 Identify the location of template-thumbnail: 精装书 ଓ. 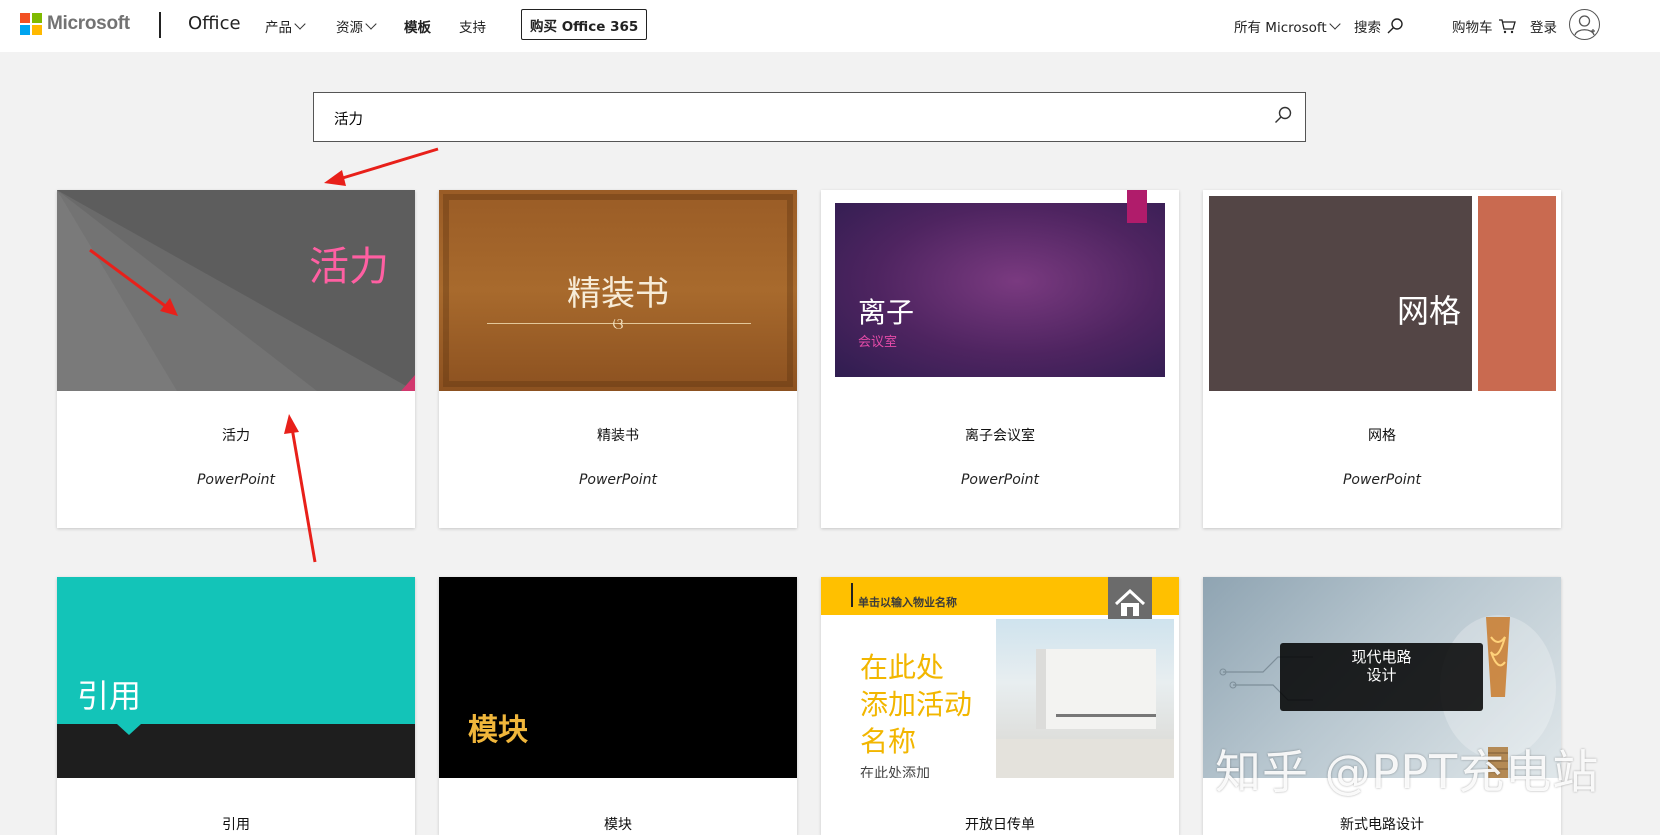
(618, 290).